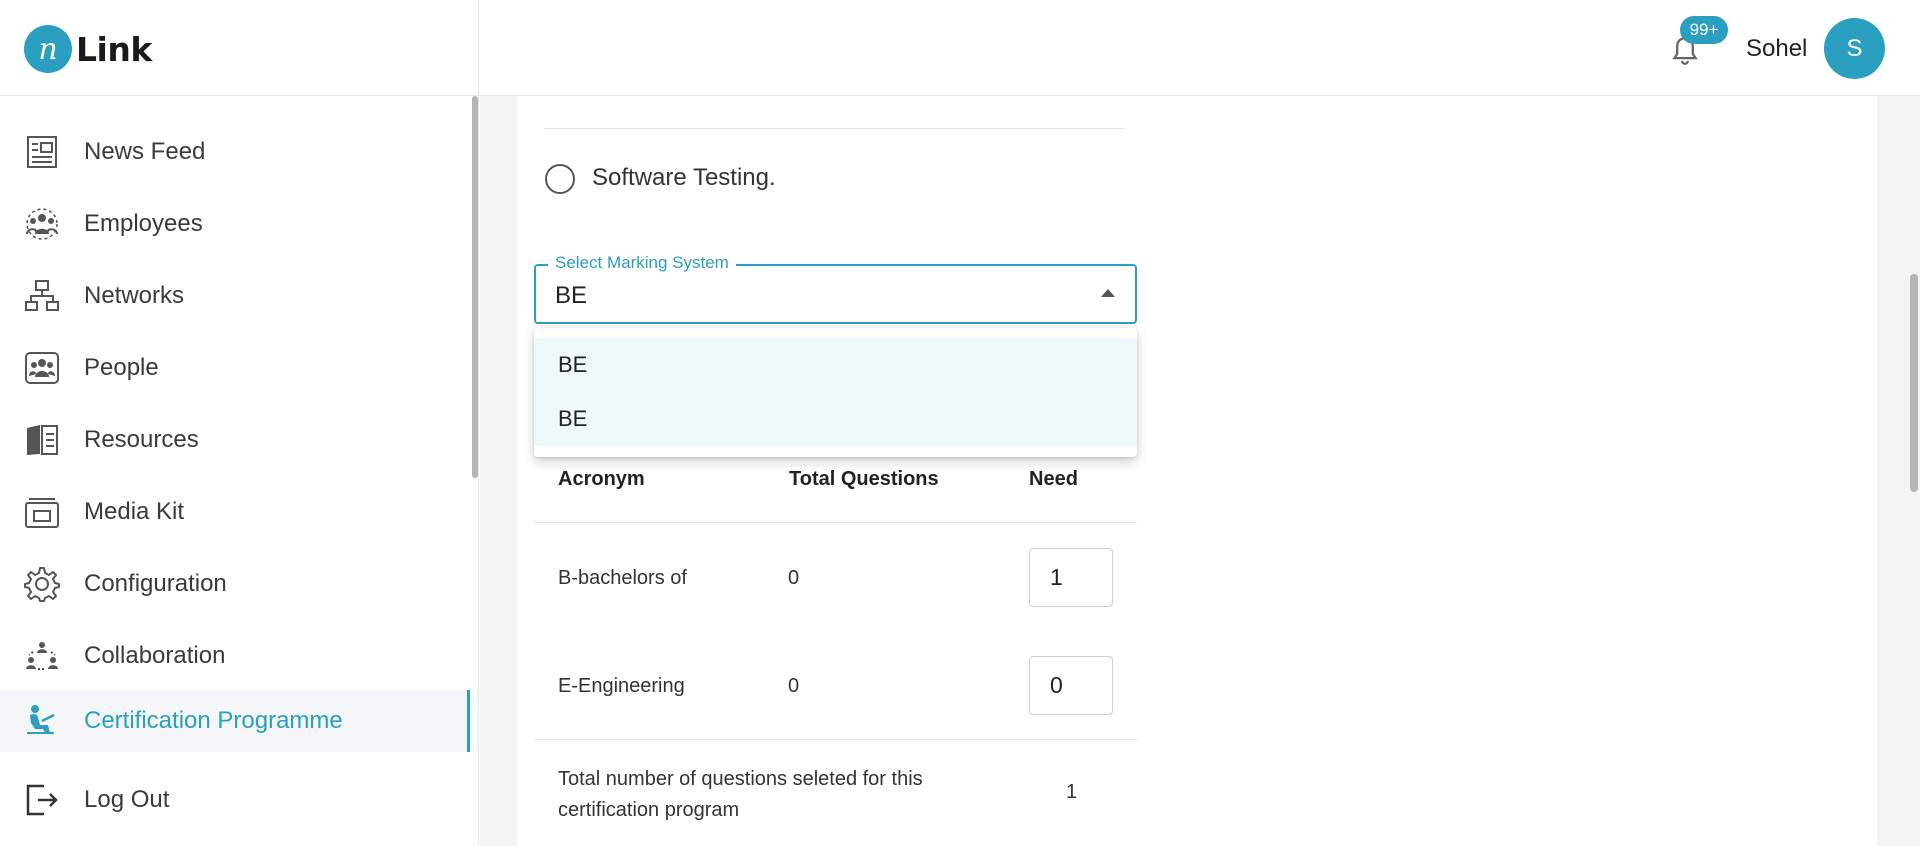 The height and width of the screenshot is (846, 1920). What do you see at coordinates (1854, 48) in the screenshot?
I see `avatar: S` at bounding box center [1854, 48].